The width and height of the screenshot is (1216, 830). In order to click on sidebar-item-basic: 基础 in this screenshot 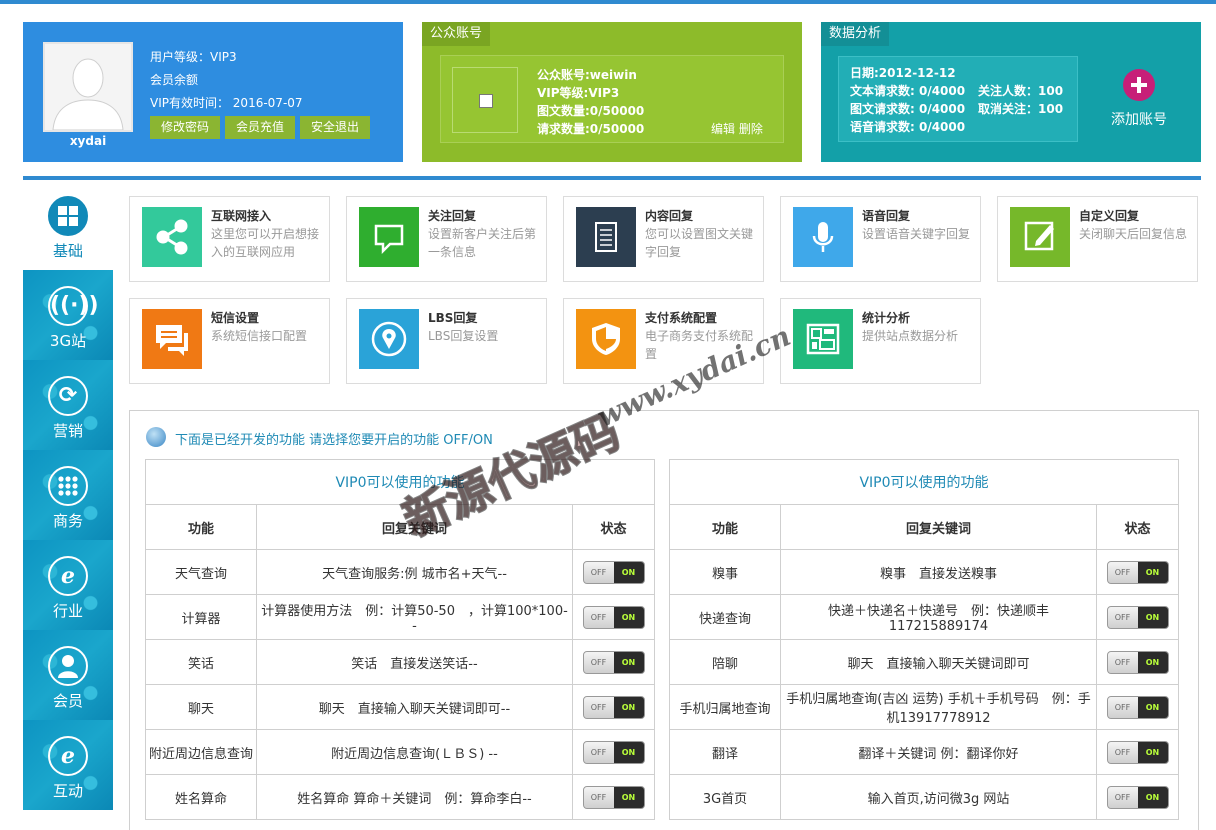, I will do `click(68, 225)`.